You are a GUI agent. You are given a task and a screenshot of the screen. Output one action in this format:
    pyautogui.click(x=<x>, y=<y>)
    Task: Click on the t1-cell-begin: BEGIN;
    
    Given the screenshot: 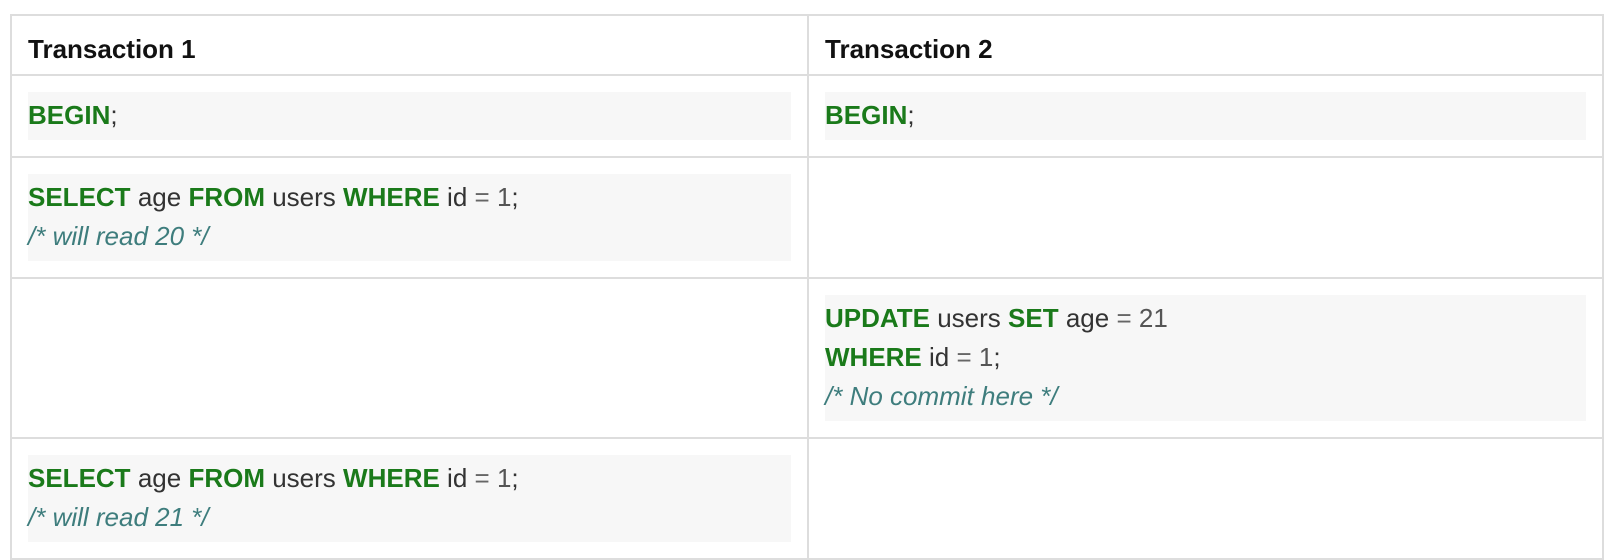 What is the action you would take?
    pyautogui.click(x=409, y=116)
    